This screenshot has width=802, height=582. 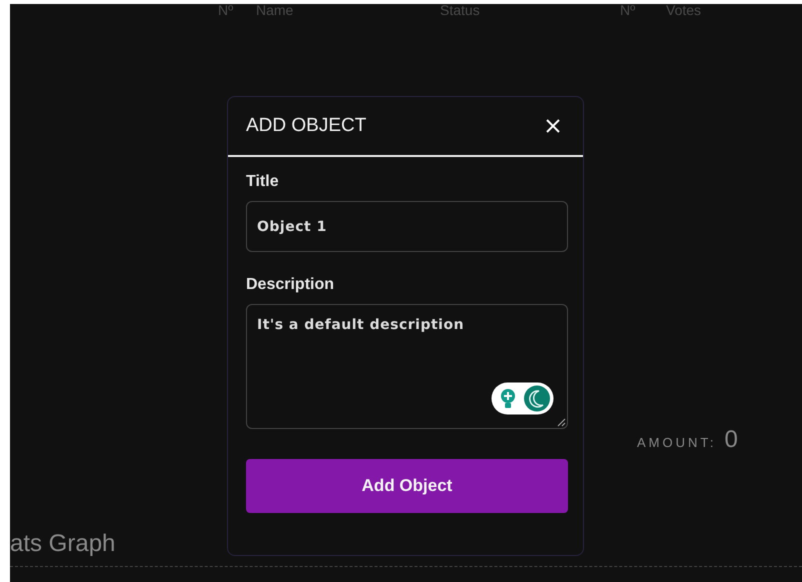 I want to click on assistant-widget-icon, so click(x=522, y=398).